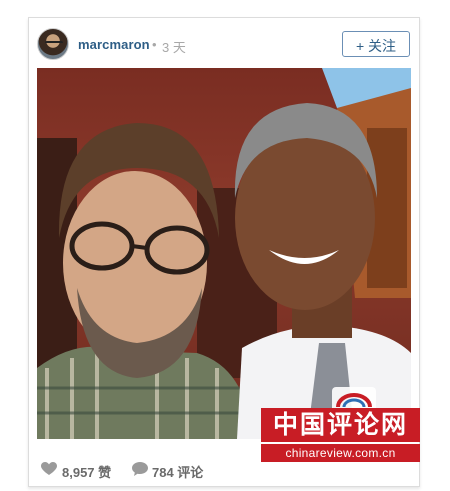 Image resolution: width=450 pixels, height=491 pixels. What do you see at coordinates (174, 47) in the screenshot?
I see `post-time: 3 天` at bounding box center [174, 47].